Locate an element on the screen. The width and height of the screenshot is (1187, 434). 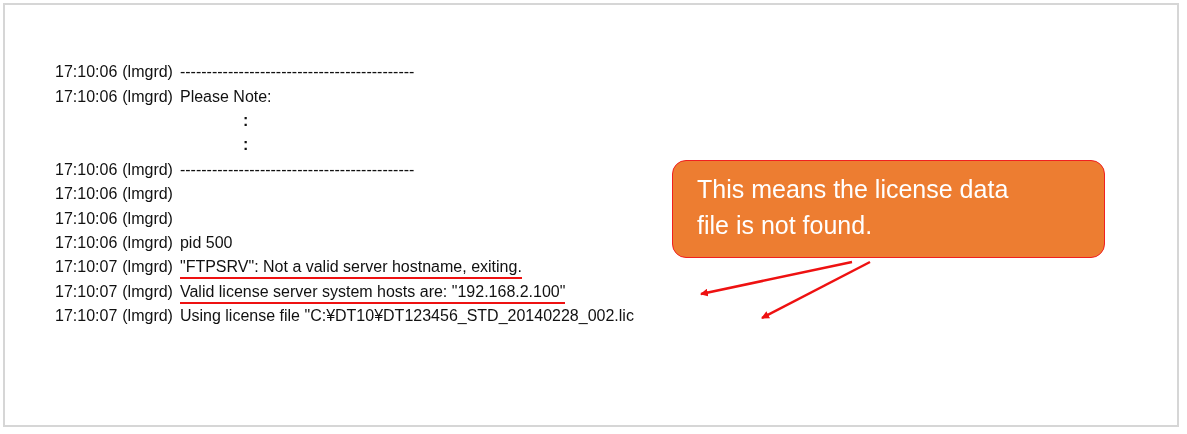
callout-note: This means the license data file is not found. is located at coordinates (888, 209).